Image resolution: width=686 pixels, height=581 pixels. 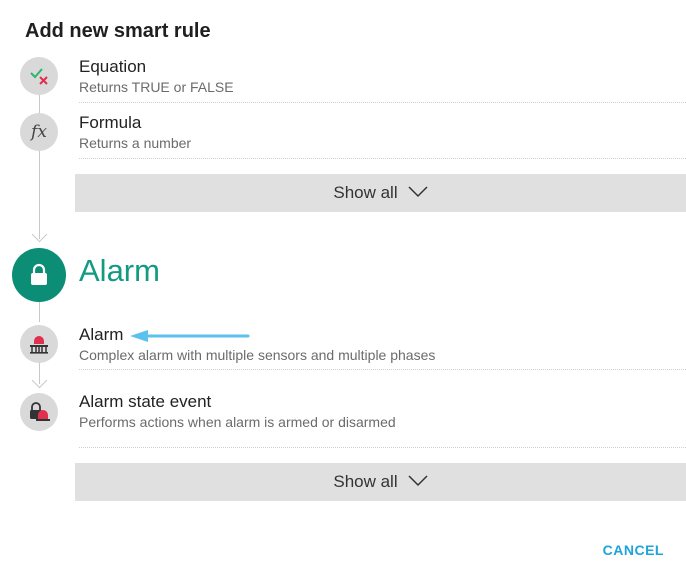 What do you see at coordinates (135, 143) in the screenshot?
I see `rule-item-description: Returns a number` at bounding box center [135, 143].